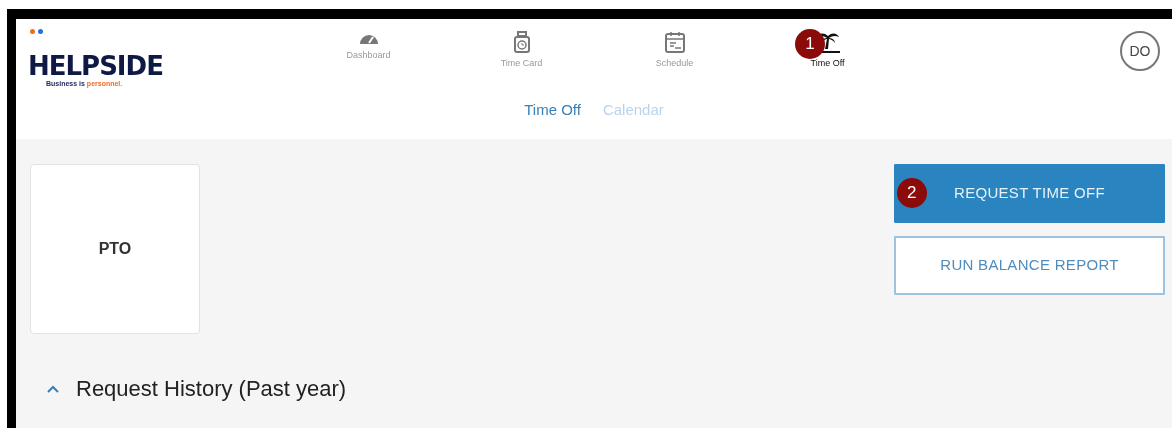  I want to click on section-title: Request History (Past year), so click(211, 389).